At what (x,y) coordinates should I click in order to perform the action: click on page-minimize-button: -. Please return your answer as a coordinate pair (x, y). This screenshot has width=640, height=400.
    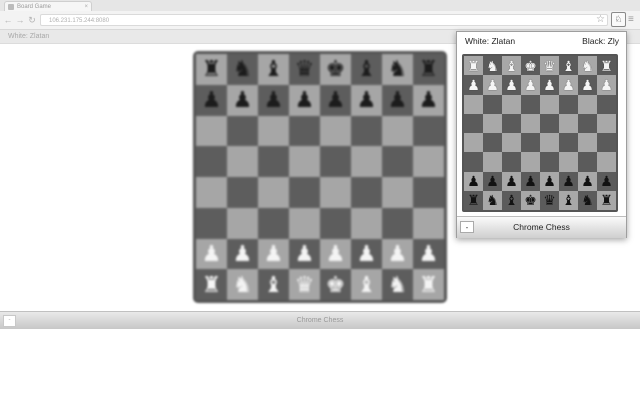
    Looking at the image, I should click on (9, 321).